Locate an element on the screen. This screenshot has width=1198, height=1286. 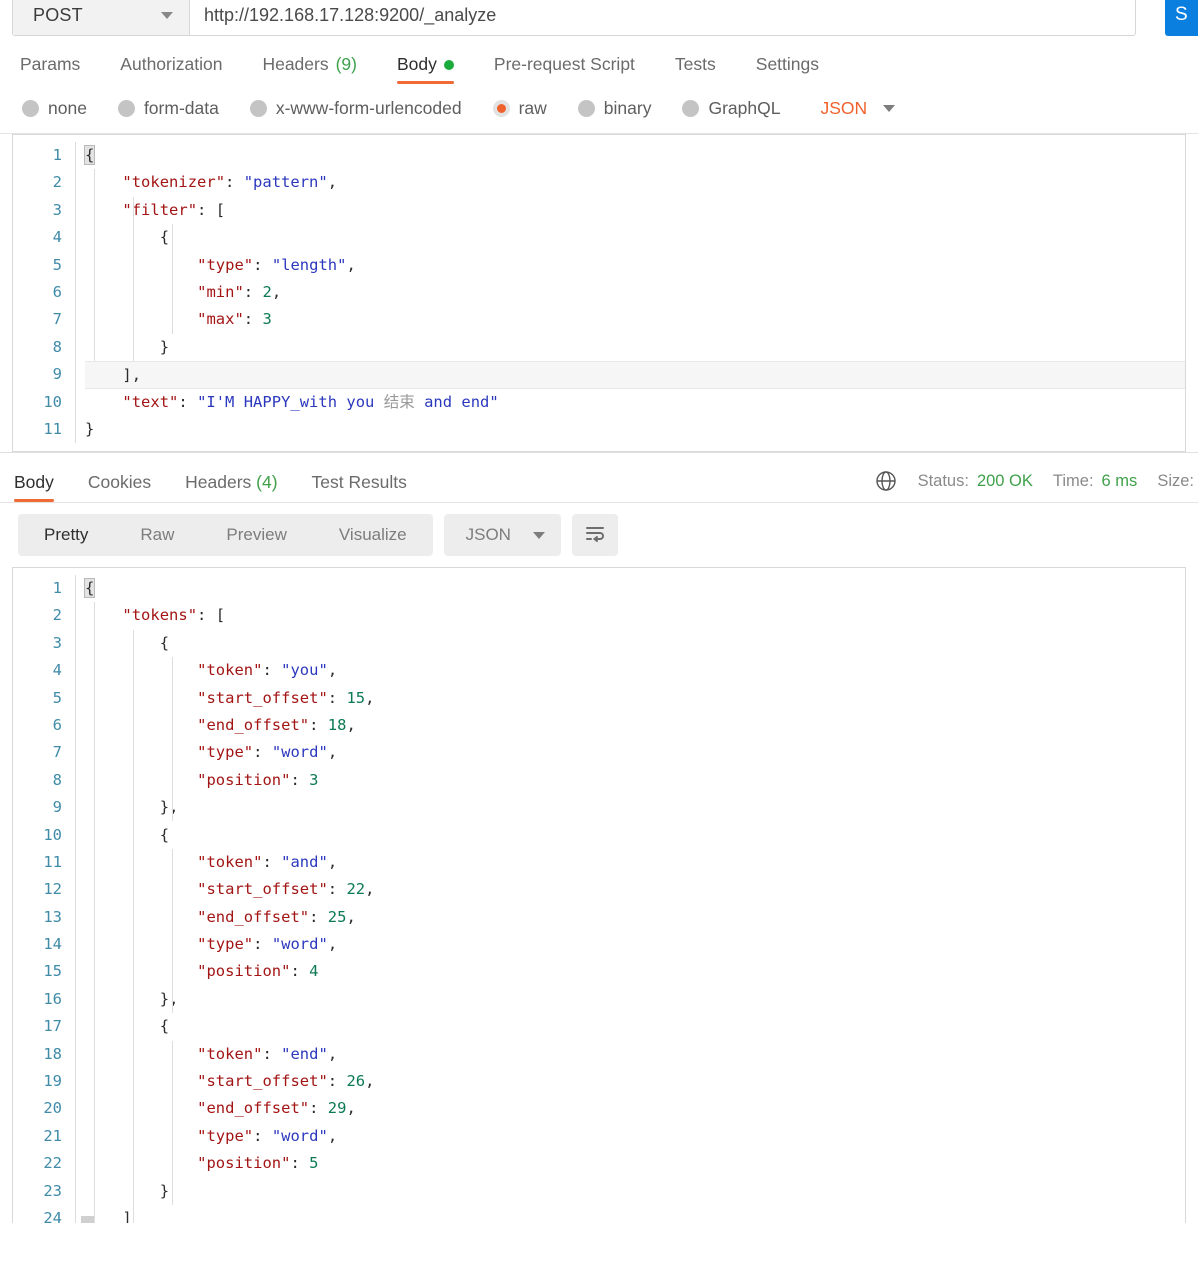
tab-body: Body is located at coordinates (425, 69).